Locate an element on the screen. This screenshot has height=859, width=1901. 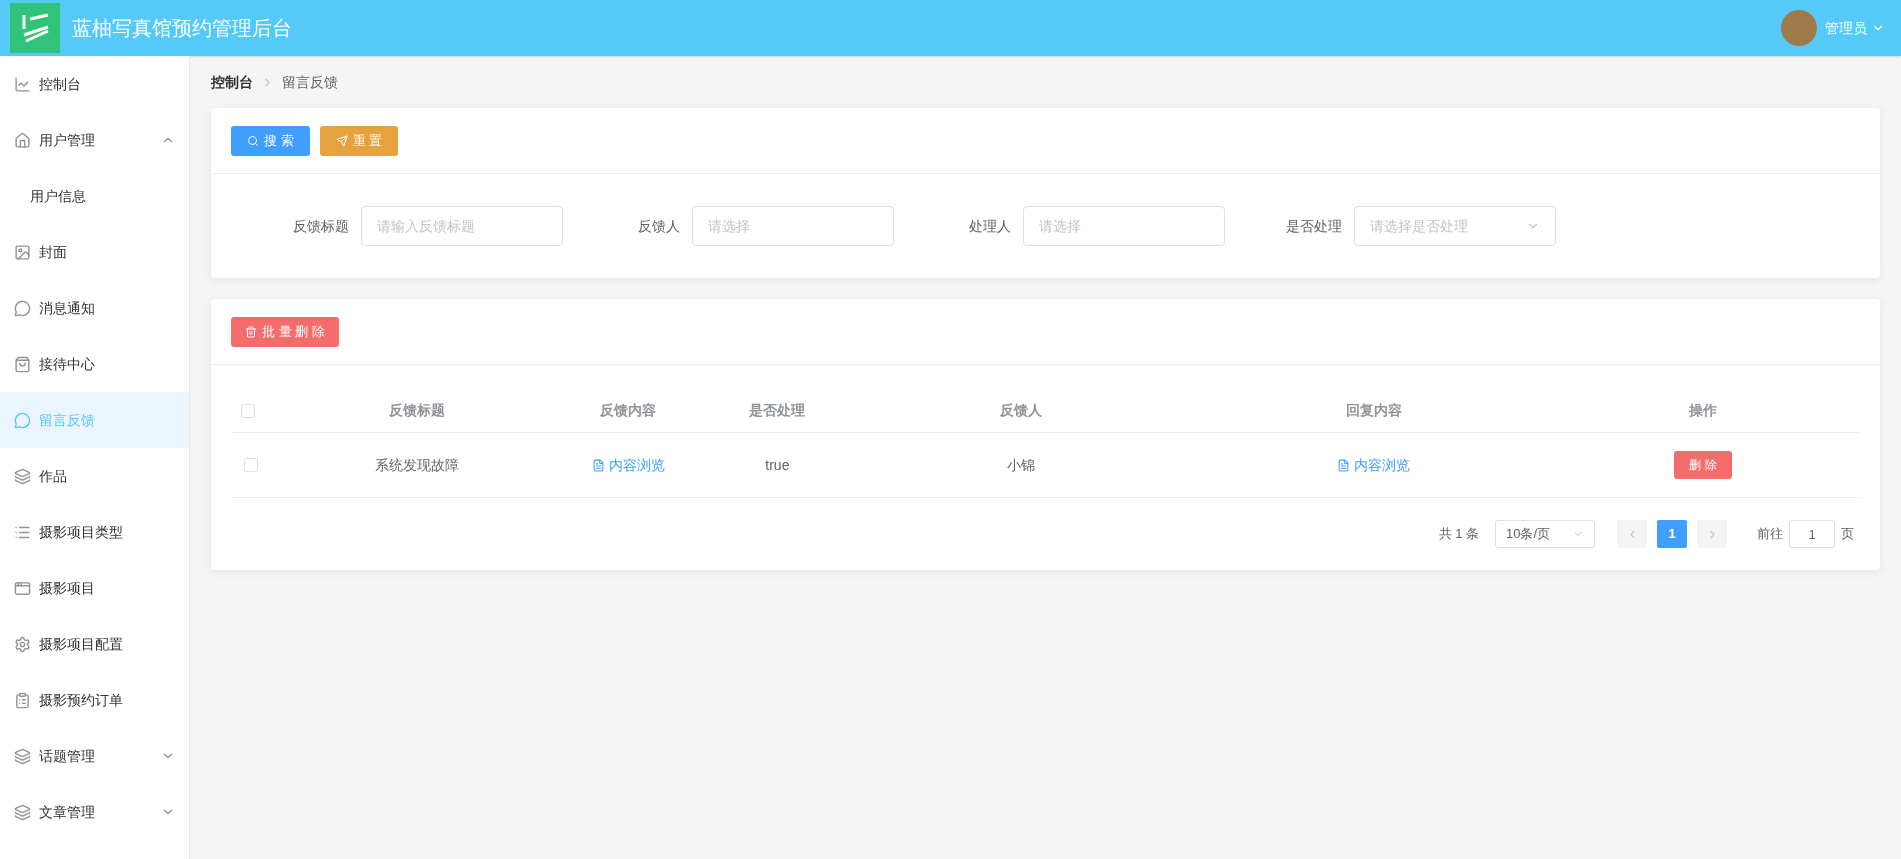
search-icon is located at coordinates (253, 140).